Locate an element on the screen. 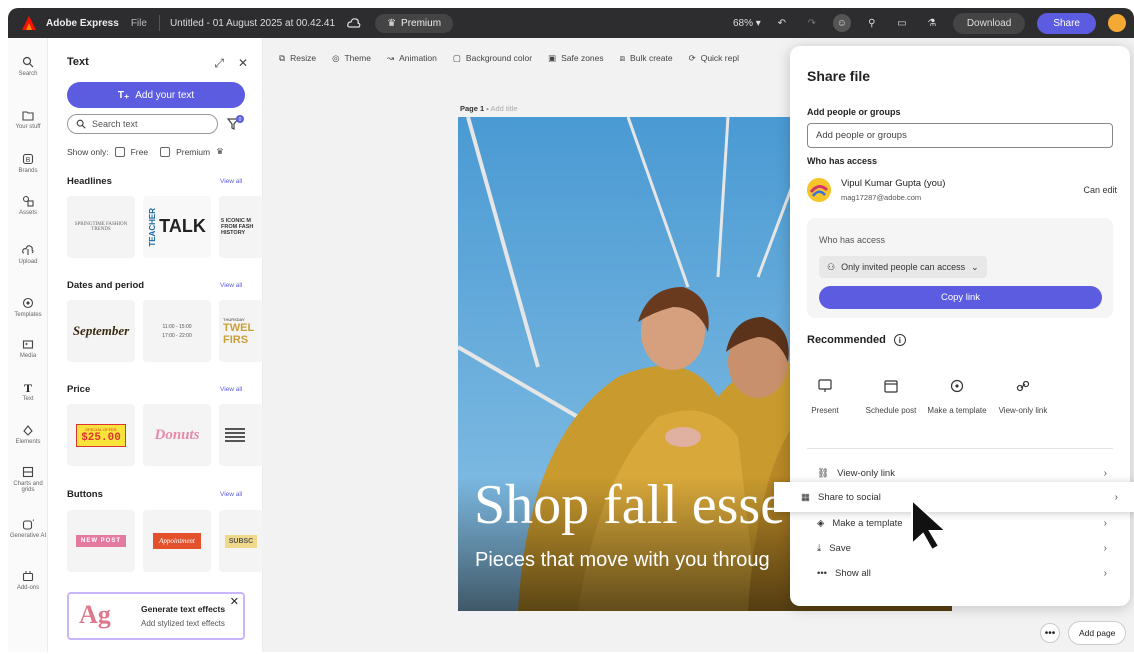  rail-item-templates: Templates is located at coordinates (28, 307).